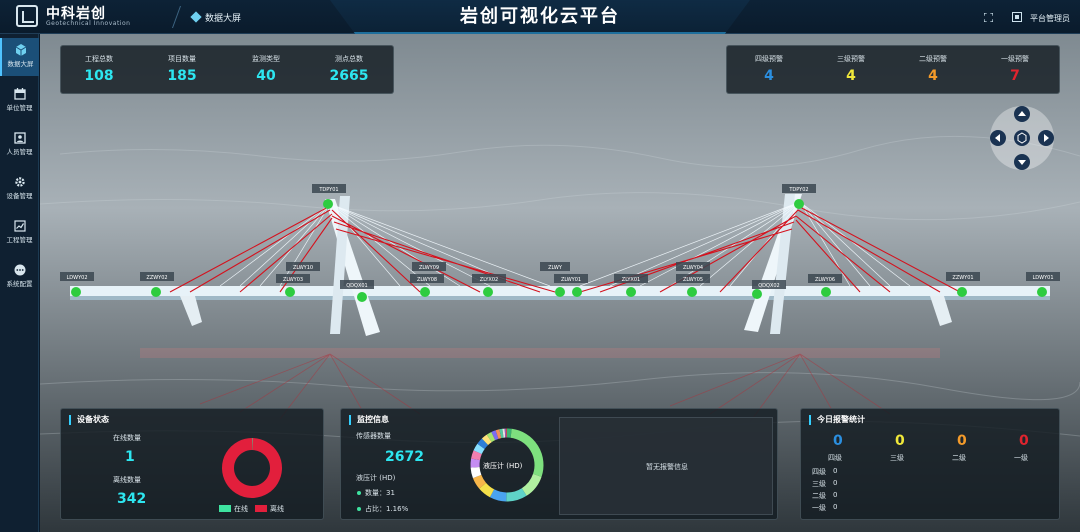 The image size is (1080, 532). Describe the element at coordinates (277, 509) in the screenshot. I see `legend-offline-label: 离线` at that location.